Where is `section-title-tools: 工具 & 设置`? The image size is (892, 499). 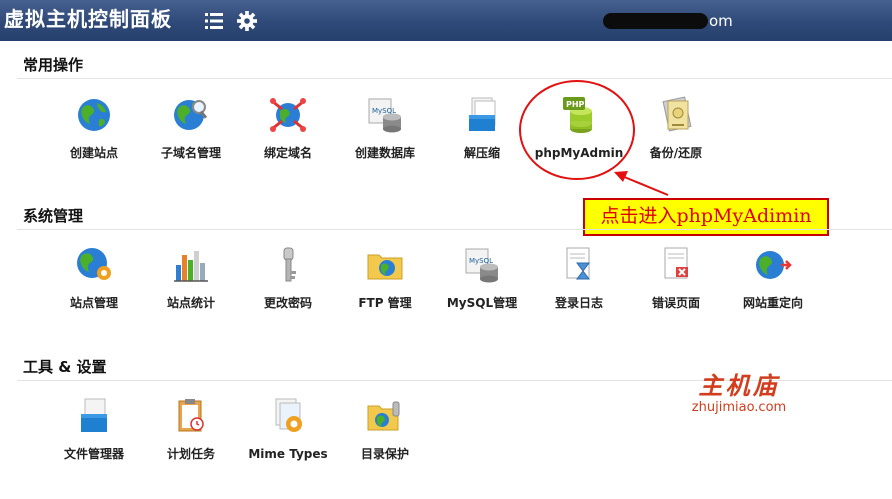 section-title-tools: 工具 & 设置 is located at coordinates (65, 367).